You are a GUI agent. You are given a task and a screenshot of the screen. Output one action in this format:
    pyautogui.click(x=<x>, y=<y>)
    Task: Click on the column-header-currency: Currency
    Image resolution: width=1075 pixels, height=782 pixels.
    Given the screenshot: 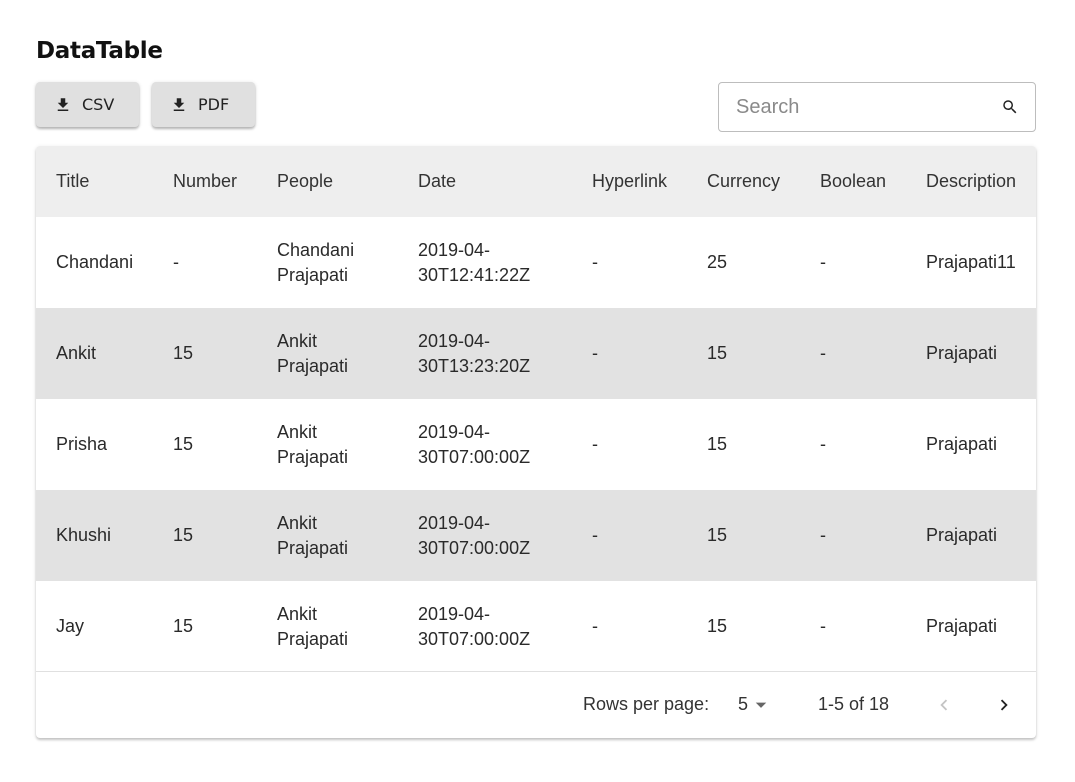 What is the action you would take?
    pyautogui.click(x=743, y=181)
    